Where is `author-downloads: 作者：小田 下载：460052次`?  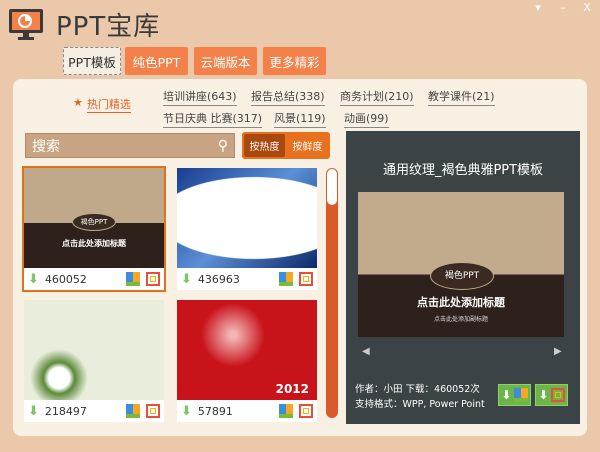
author-downloads: 作者：小田 下载：460052次 is located at coordinates (417, 389).